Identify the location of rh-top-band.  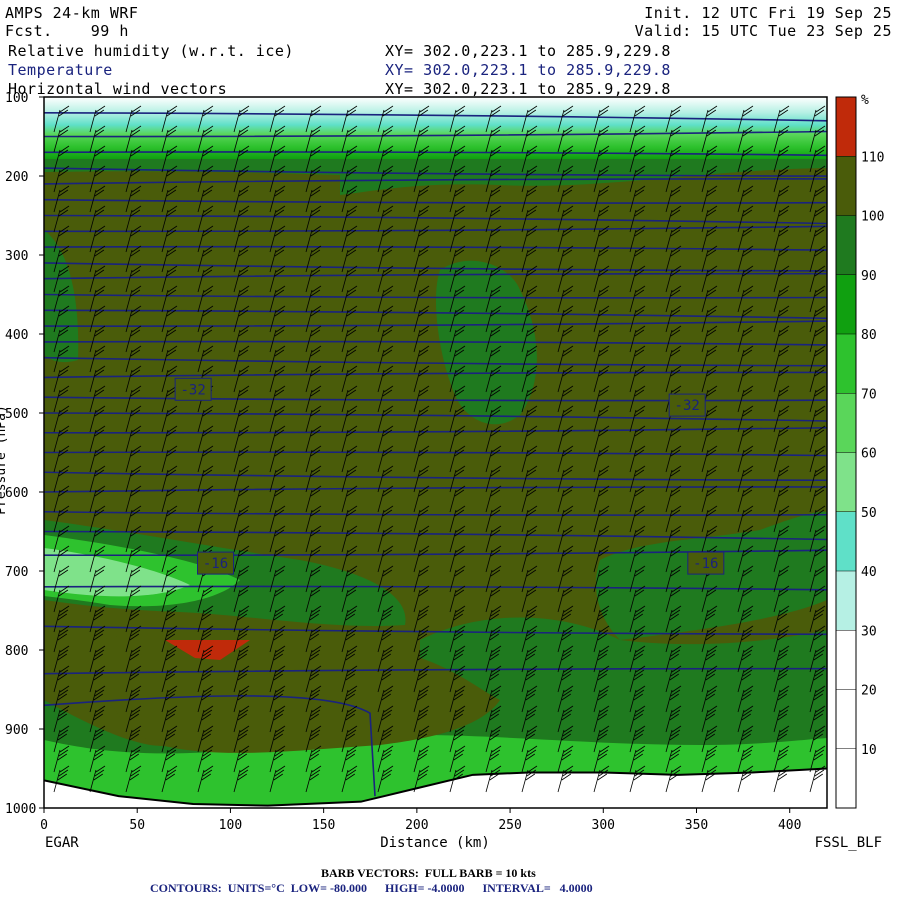
(435, 128).